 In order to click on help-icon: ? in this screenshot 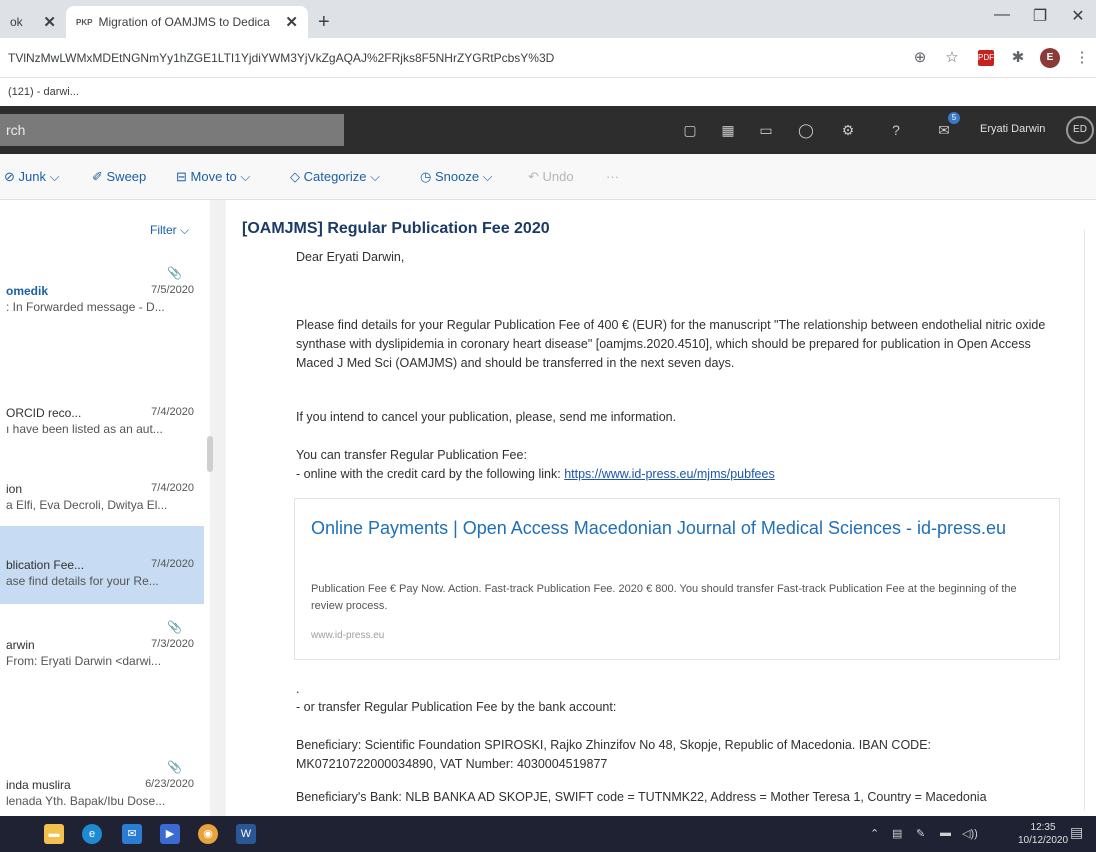, I will do `click(896, 130)`.